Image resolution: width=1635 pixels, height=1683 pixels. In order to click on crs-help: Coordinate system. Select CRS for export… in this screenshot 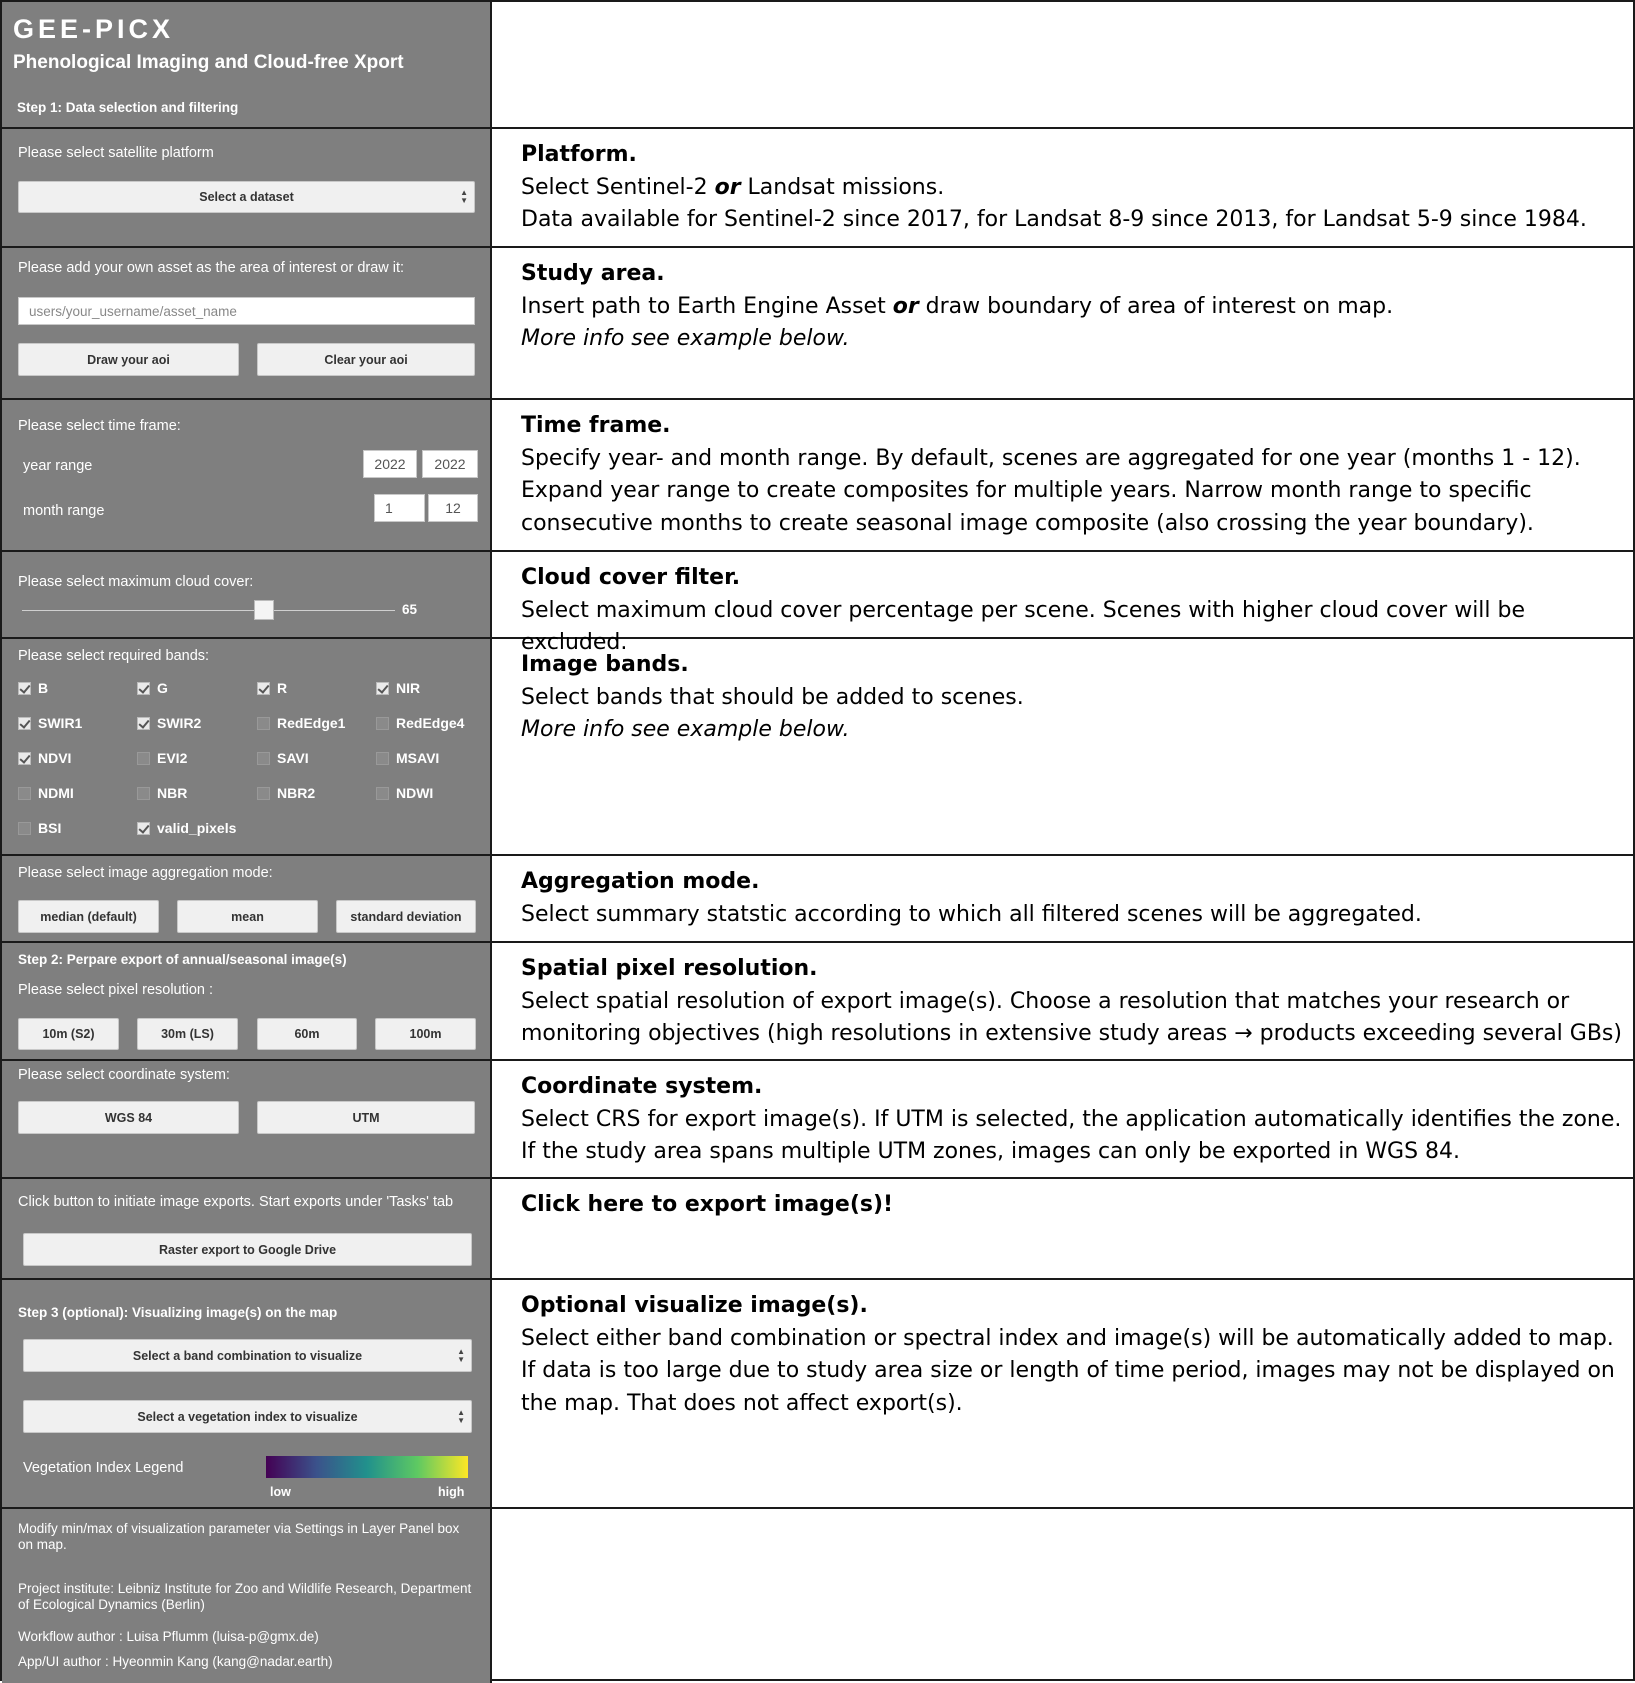, I will do `click(1064, 1119)`.